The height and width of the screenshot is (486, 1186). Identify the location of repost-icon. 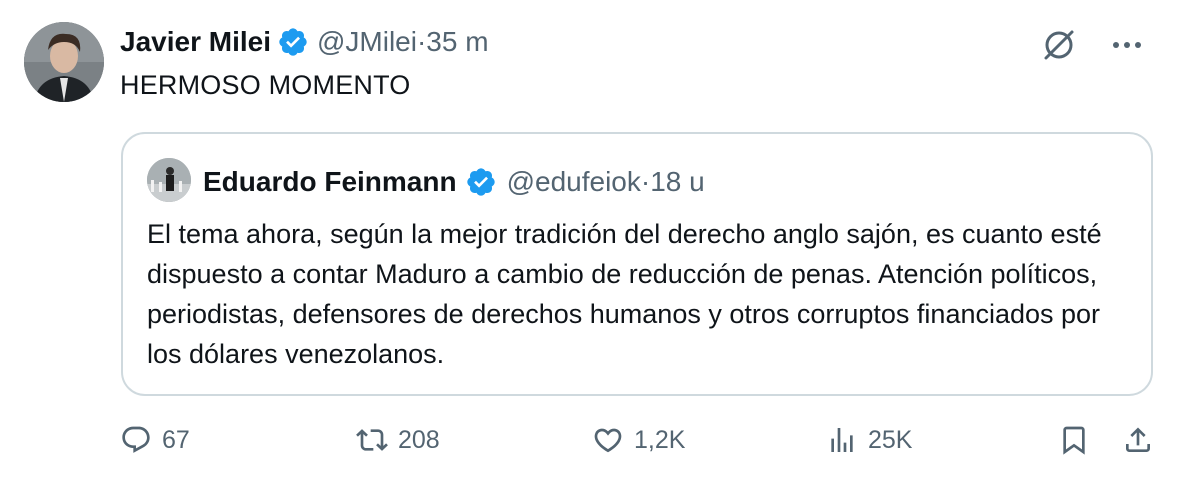
(372, 440).